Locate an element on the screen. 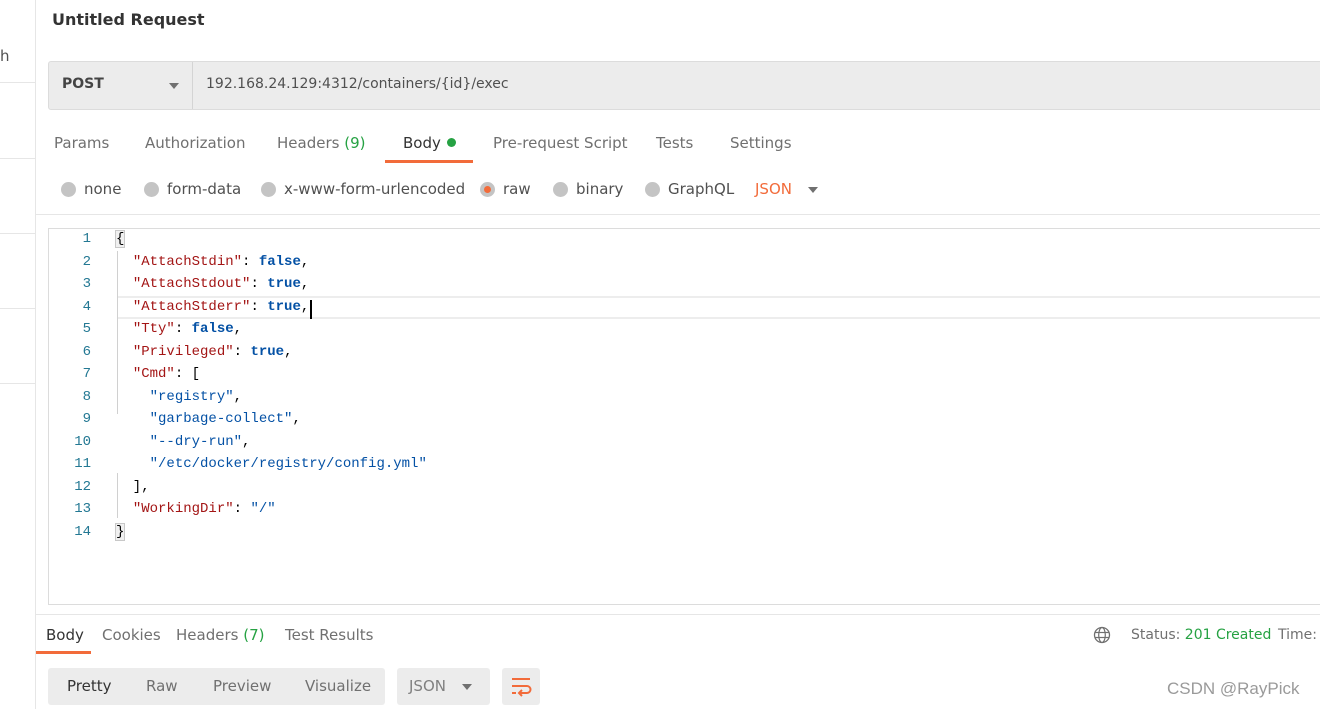 Image resolution: width=1320 pixels, height=709 pixels. tab-authorization: Authorization is located at coordinates (195, 143).